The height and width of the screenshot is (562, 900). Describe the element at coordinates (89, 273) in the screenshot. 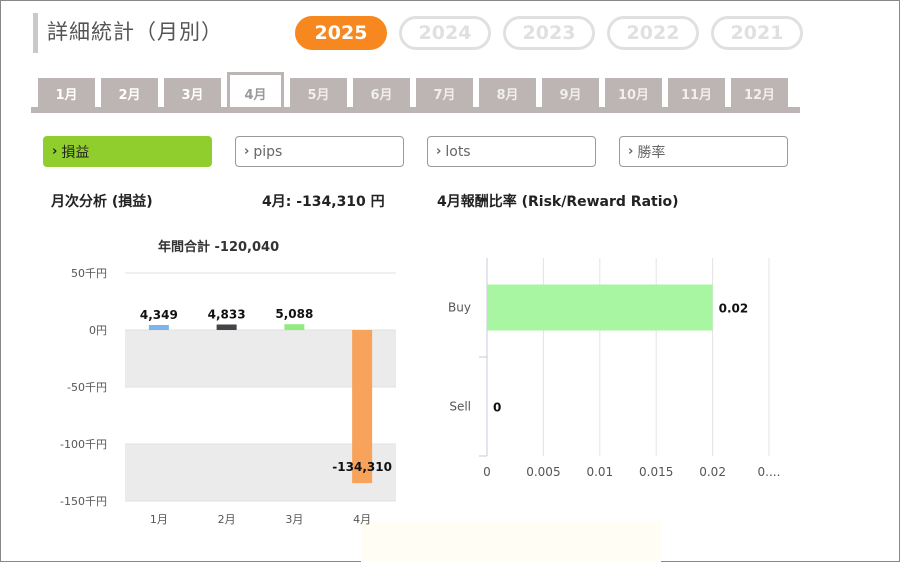

I see `y-tick-label: 50千円` at that location.